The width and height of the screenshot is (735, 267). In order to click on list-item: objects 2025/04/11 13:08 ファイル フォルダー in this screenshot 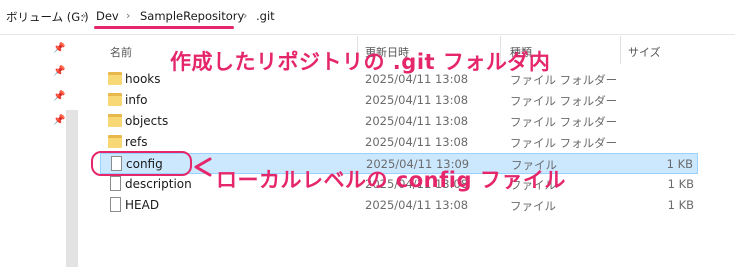, I will do `click(399, 121)`.